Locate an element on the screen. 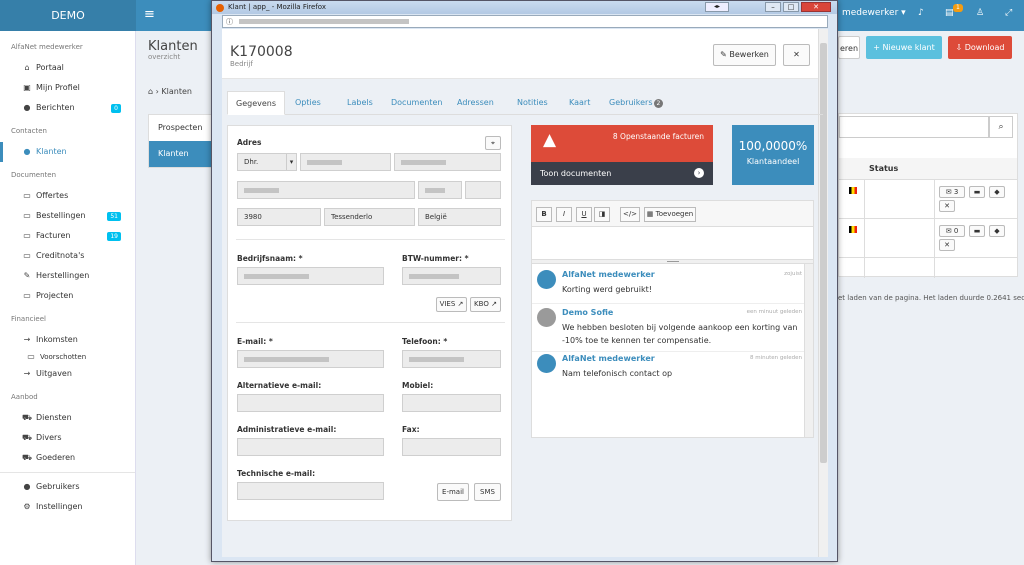  download-button: ⇩ Download is located at coordinates (980, 47).